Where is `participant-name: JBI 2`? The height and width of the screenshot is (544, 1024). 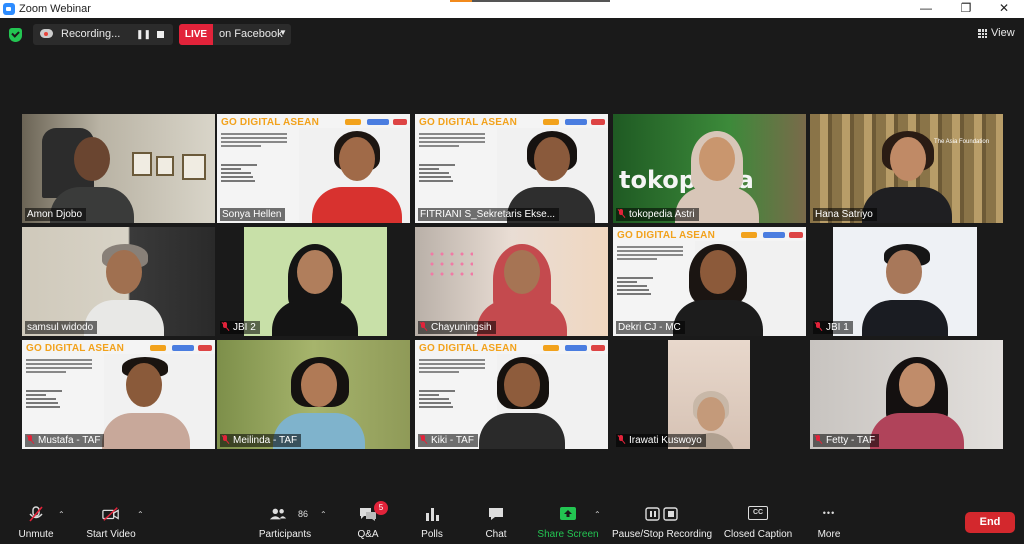 participant-name: JBI 2 is located at coordinates (240, 327).